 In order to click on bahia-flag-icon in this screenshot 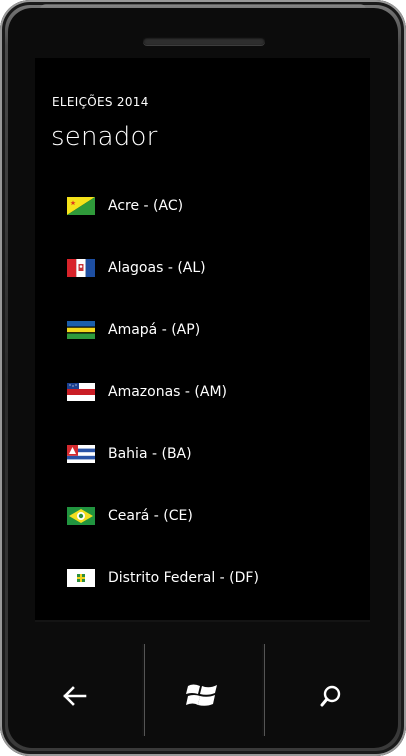, I will do `click(81, 454)`.